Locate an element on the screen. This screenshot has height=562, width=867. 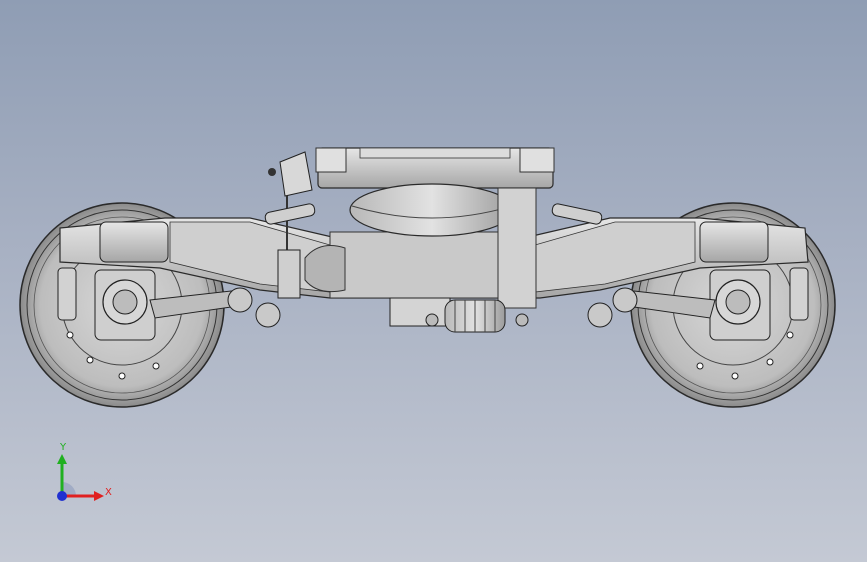
coordinate-triad-icon is located at coordinates (80, 477).